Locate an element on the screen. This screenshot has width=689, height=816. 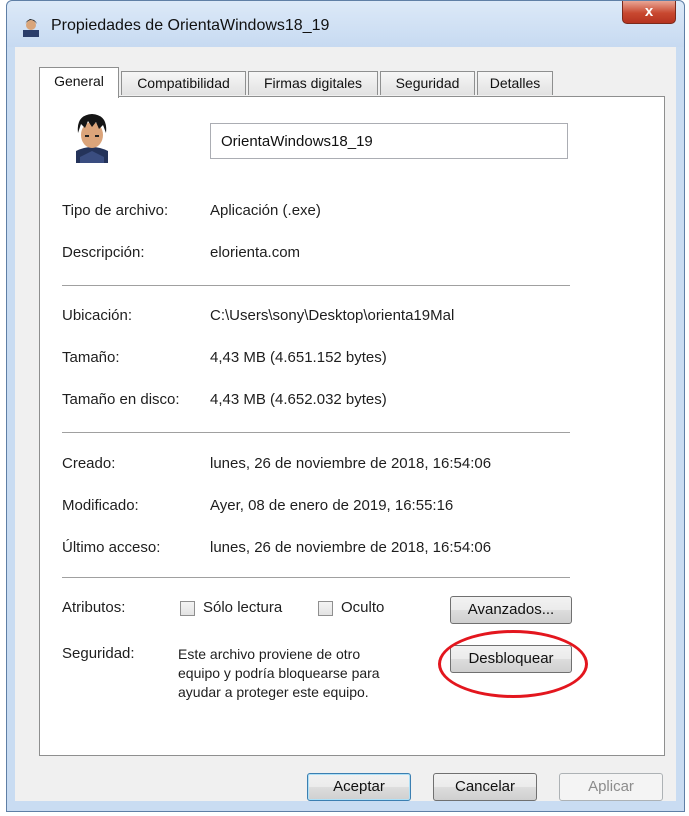
attributes-label: Atributos: is located at coordinates (94, 607).